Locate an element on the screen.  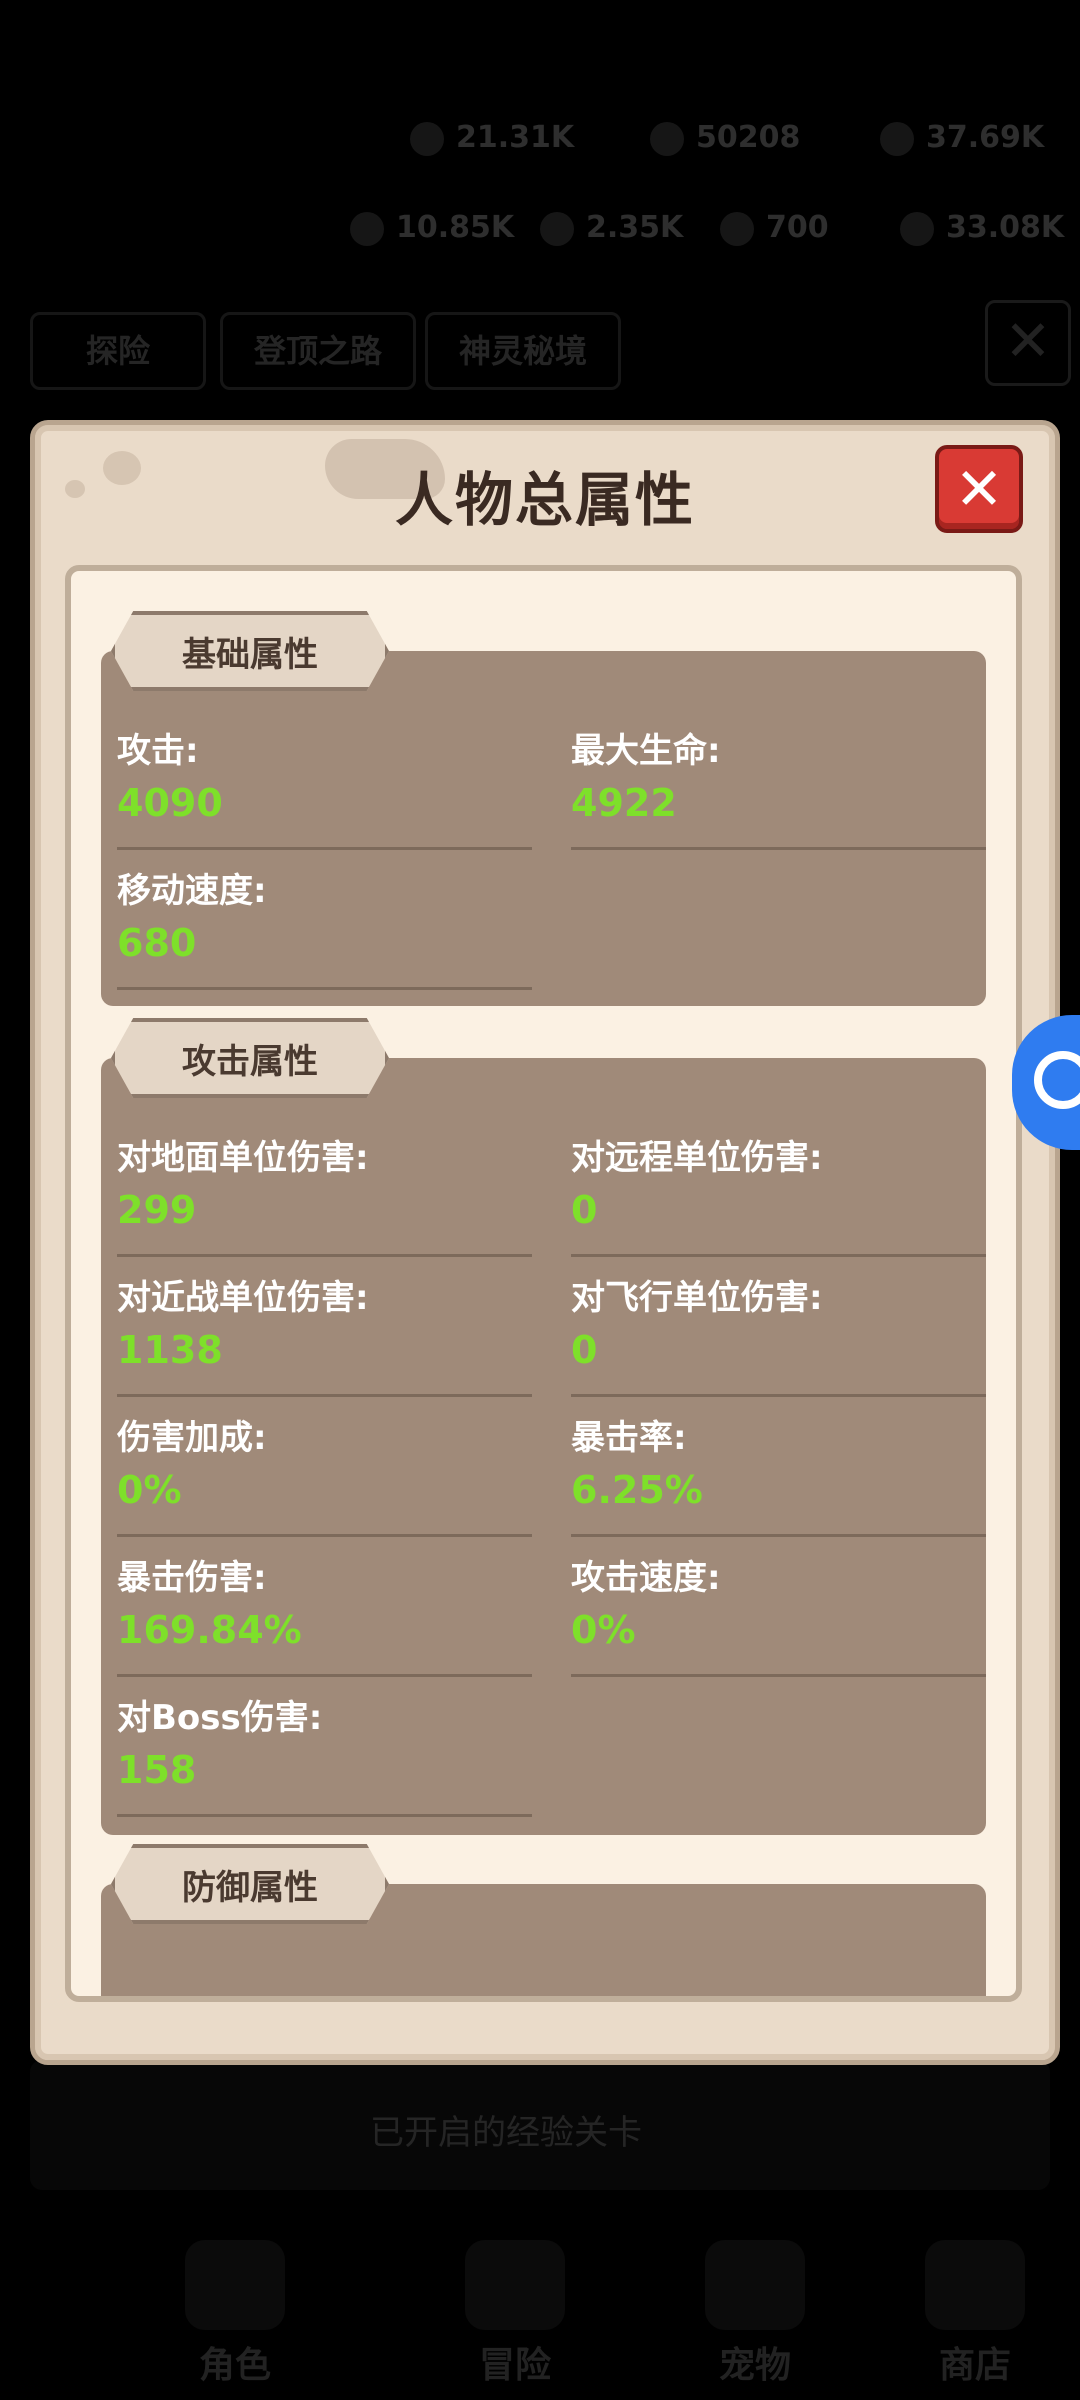
attr-ranged-damage: 对远程单位伤害: 0 is located at coordinates (778, 1187).